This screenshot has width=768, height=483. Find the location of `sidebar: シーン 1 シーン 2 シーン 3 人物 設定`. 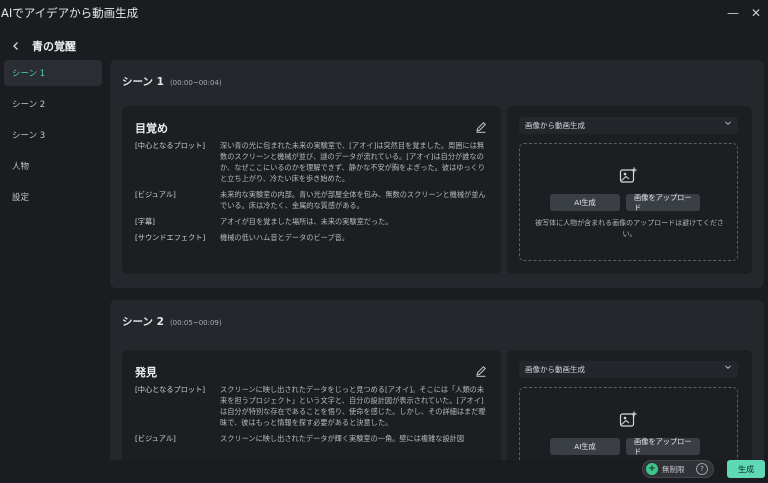

sidebar: シーン 1 シーン 2 シーン 3 人物 設定 is located at coordinates (53, 137).